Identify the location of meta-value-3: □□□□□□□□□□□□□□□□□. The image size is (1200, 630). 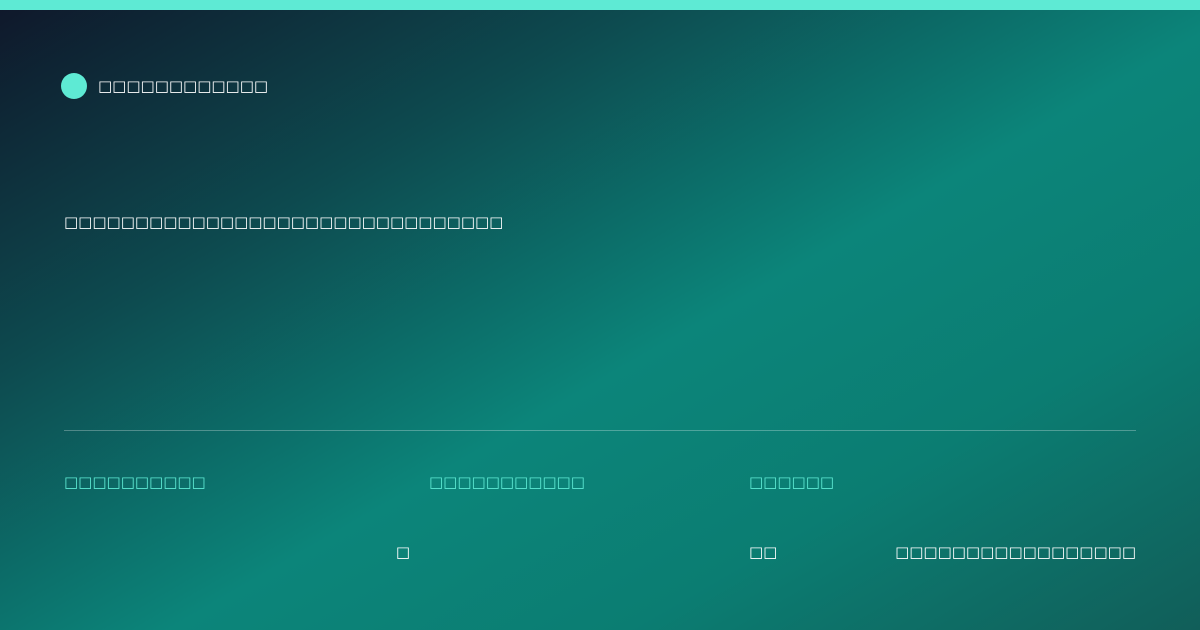
(1015, 552).